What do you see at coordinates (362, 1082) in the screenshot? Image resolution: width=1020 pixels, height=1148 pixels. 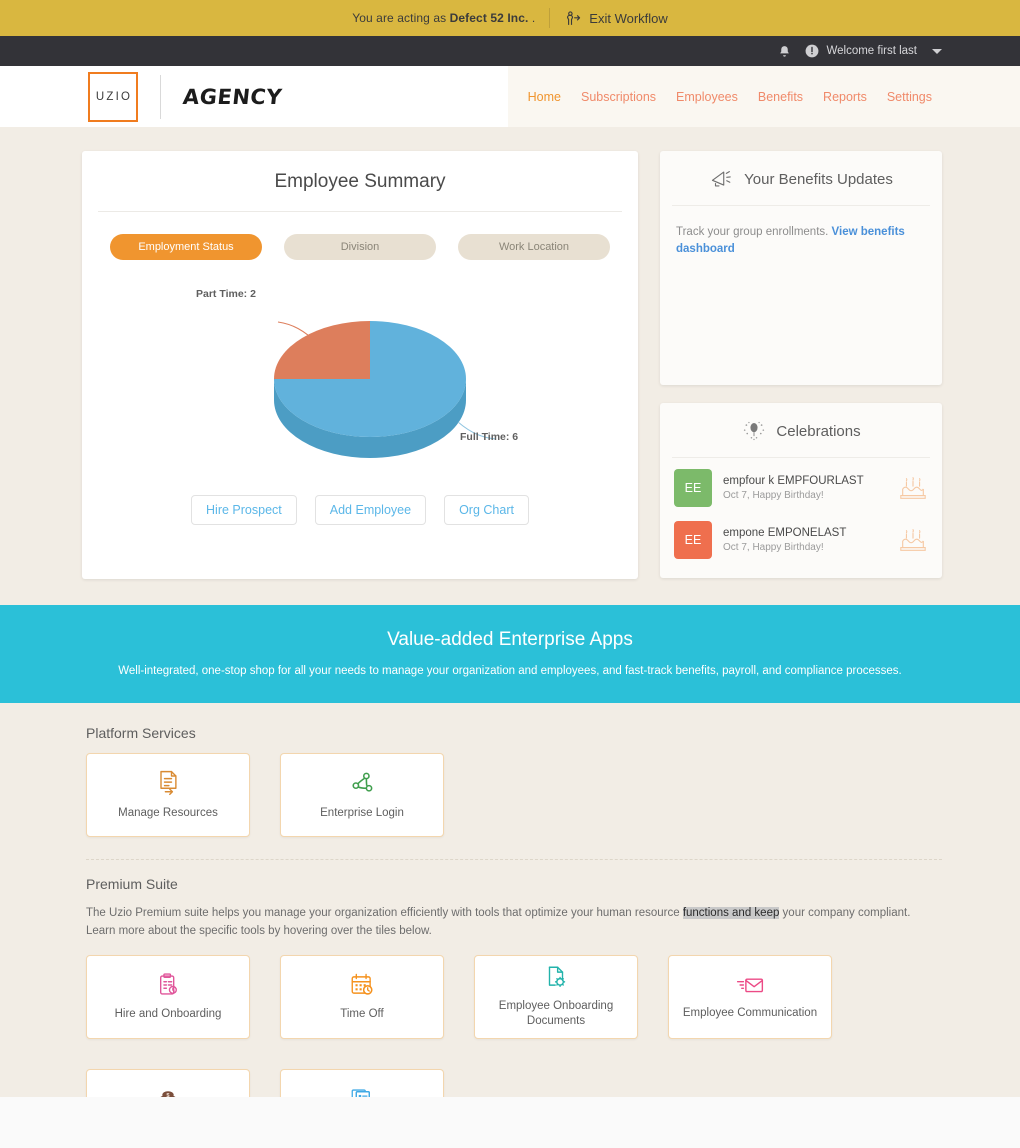 I see `tile-compliance-documents: Compliance Documents` at bounding box center [362, 1082].